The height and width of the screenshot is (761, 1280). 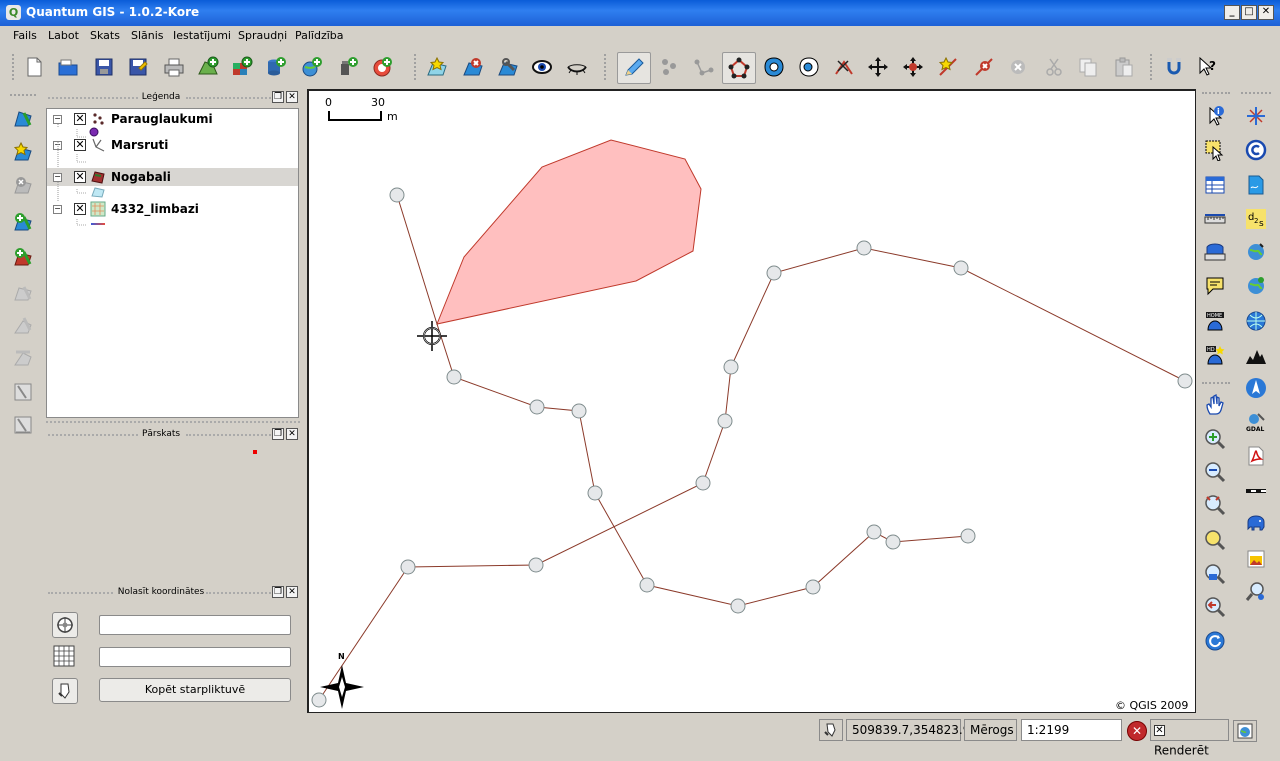 What do you see at coordinates (739, 68) in the screenshot?
I see `capture-polygon-icon` at bounding box center [739, 68].